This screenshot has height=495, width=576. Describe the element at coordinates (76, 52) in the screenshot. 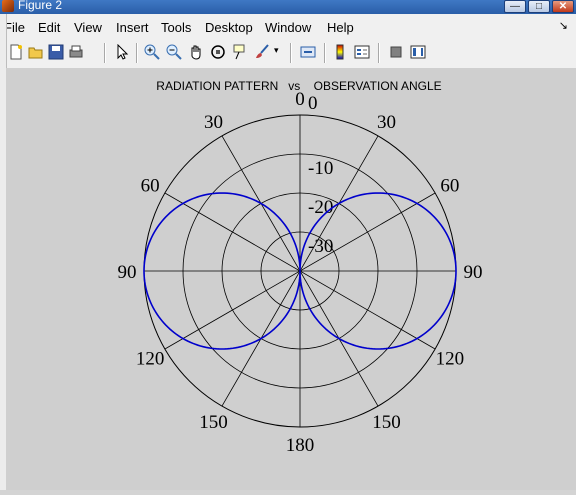

I see `print-icon` at that location.